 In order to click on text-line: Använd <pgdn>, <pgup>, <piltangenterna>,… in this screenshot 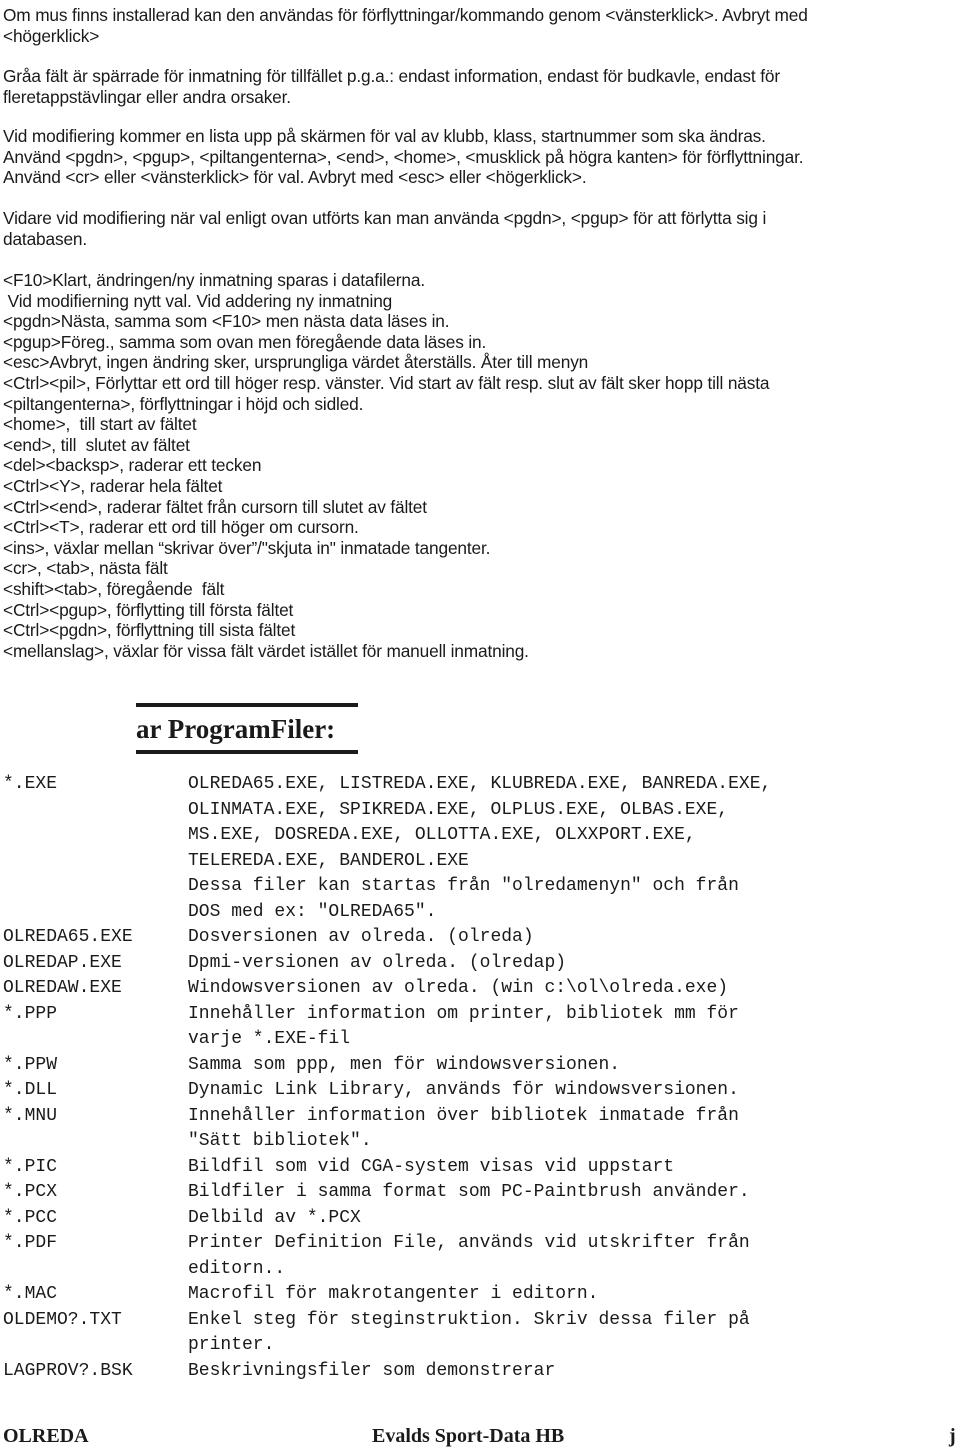, I will do `click(403, 156)`.